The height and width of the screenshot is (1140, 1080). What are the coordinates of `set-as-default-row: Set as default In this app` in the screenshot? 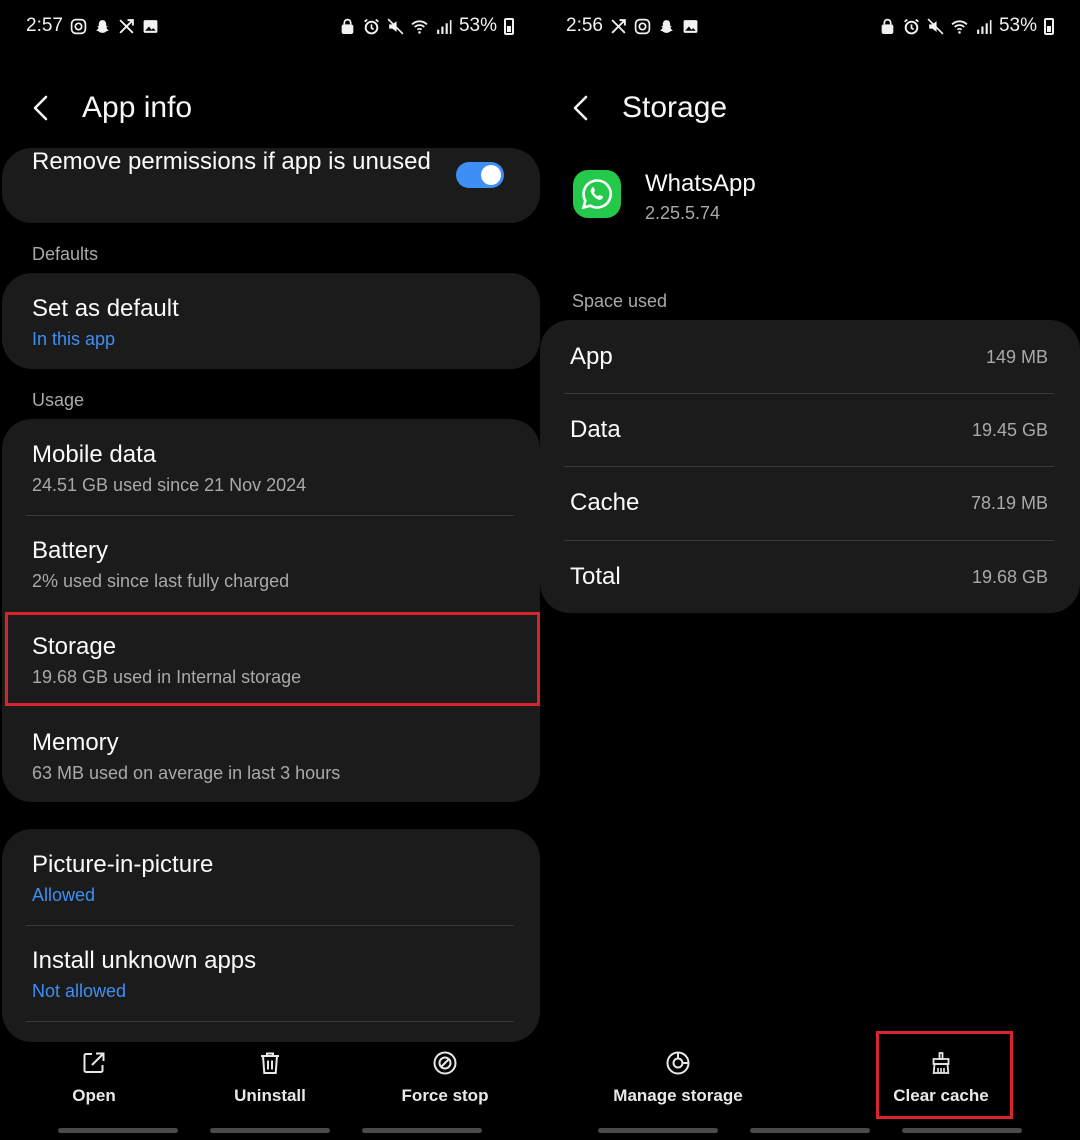 It's located at (271, 322).